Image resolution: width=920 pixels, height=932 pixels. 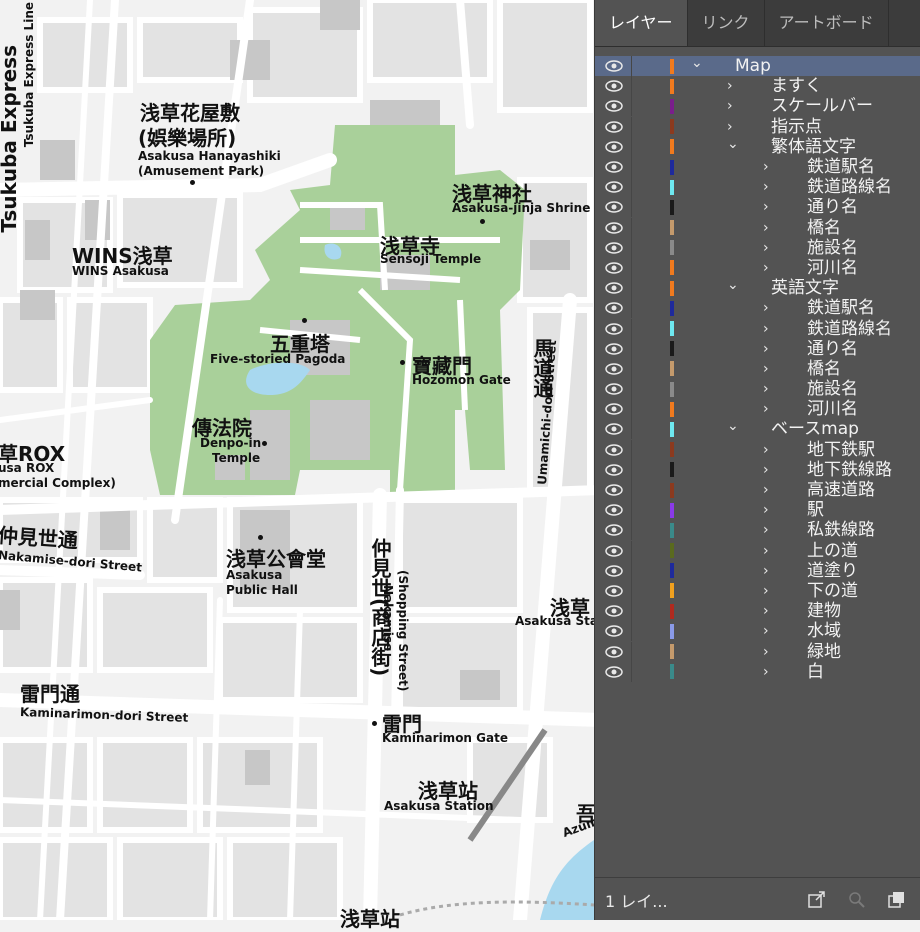 What do you see at coordinates (402, 362) in the screenshot?
I see `poi-hozomon` at bounding box center [402, 362].